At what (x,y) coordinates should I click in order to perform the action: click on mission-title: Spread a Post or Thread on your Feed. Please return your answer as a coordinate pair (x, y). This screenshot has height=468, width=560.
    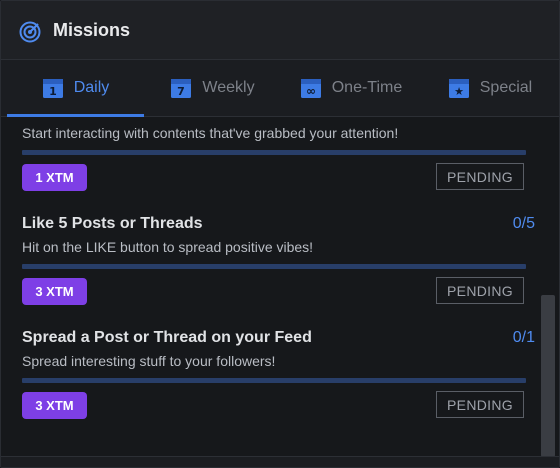
    Looking at the image, I should click on (167, 337).